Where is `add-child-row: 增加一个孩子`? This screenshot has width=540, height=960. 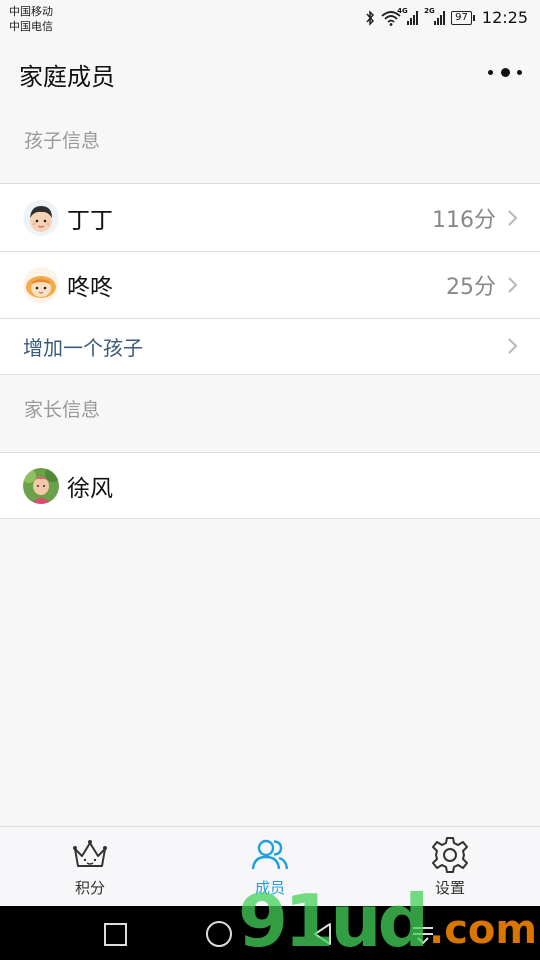
add-child-row: 增加一个孩子 is located at coordinates (270, 346).